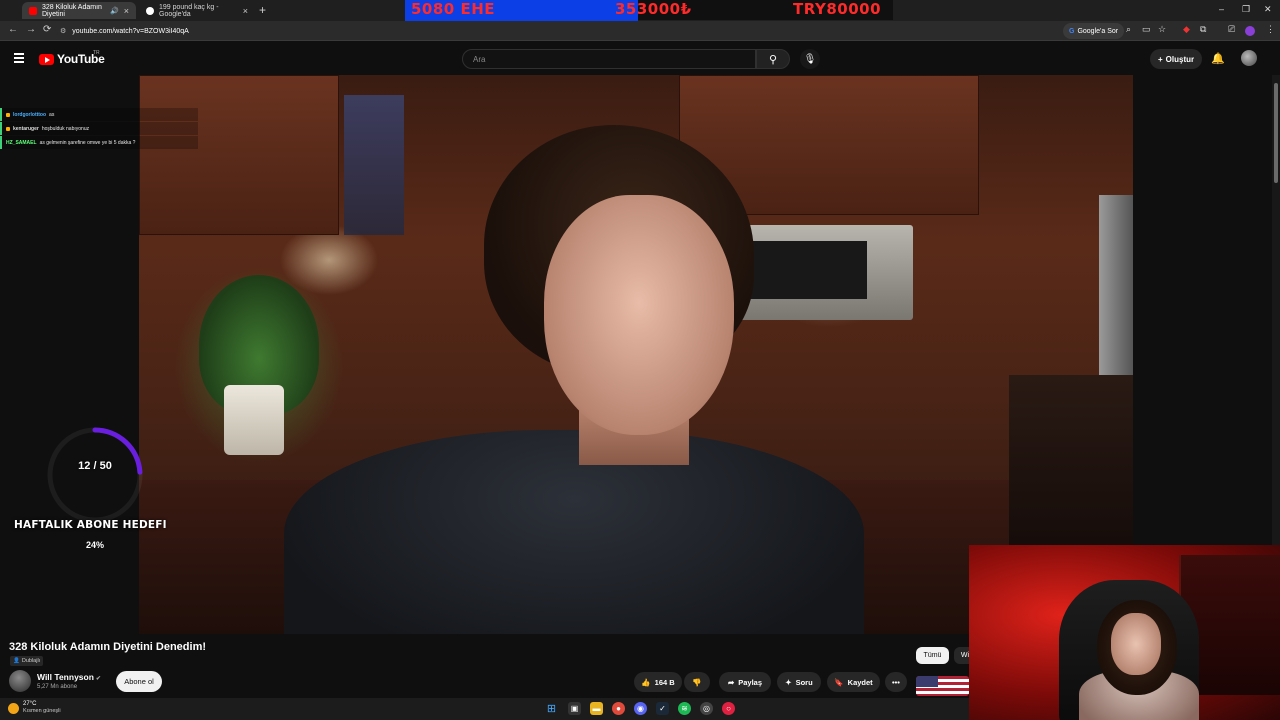 The width and height of the screenshot is (1280, 720). What do you see at coordinates (551, 708) in the screenshot?
I see `windows-start-icon: ⊞` at bounding box center [551, 708].